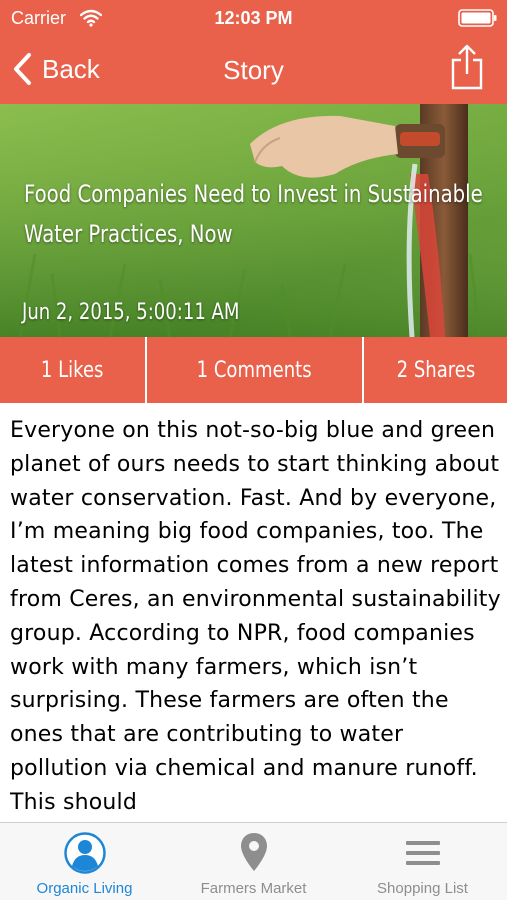 The height and width of the screenshot is (901, 507). I want to click on story-stats-bar: 1 Likes 1 Comments 2 Shares, so click(253, 370).